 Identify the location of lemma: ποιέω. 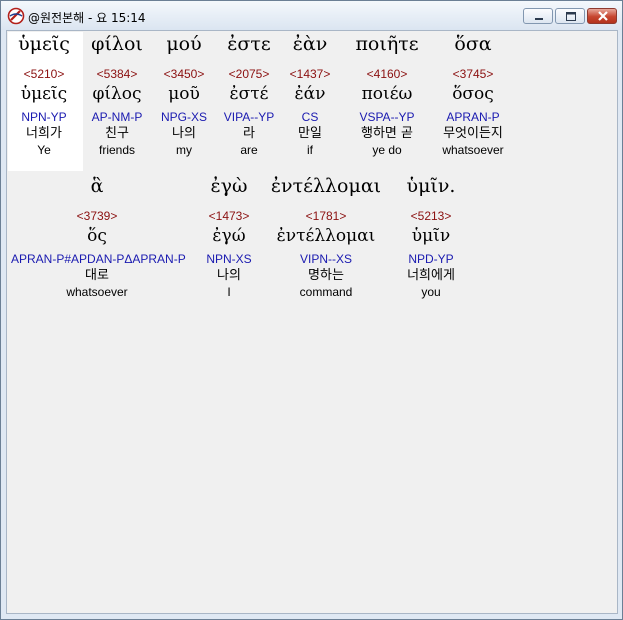
(387, 94).